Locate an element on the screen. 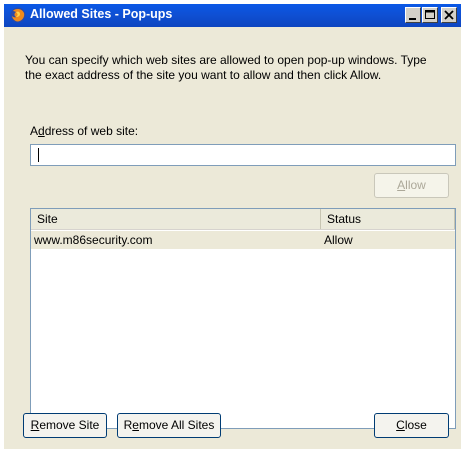 Image resolution: width=461 pixels, height=449 pixels. close-icon is located at coordinates (449, 15).